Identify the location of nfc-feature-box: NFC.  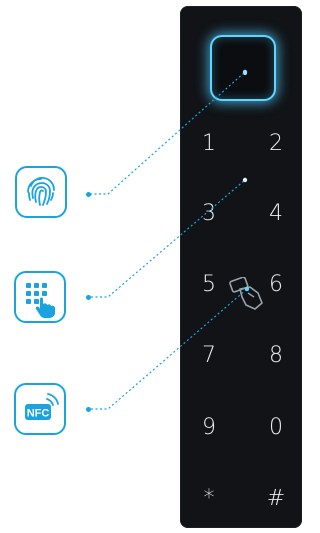
(40, 409).